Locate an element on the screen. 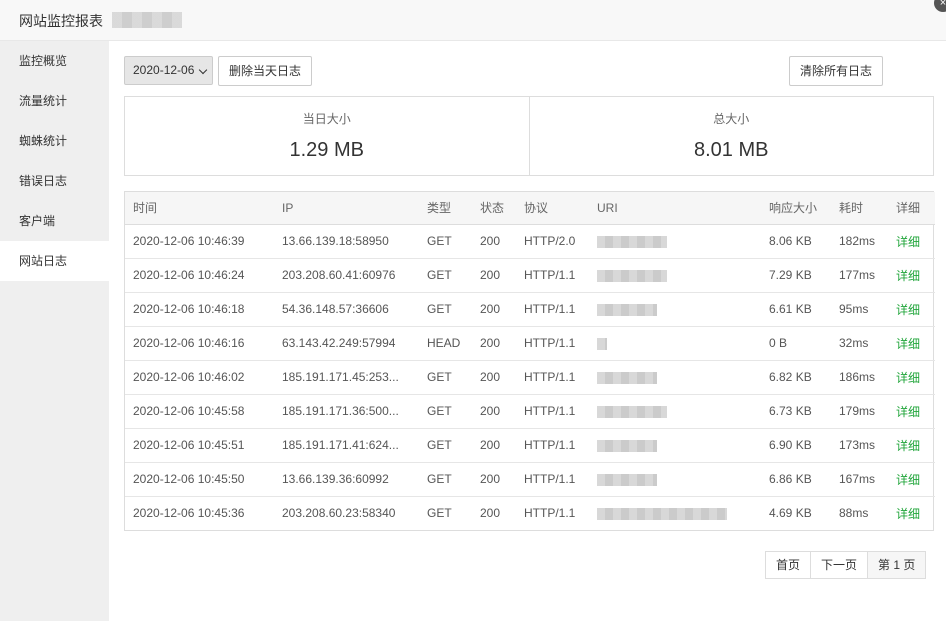 The image size is (946, 621). stat-total-label: 总大小 is located at coordinates (731, 119).